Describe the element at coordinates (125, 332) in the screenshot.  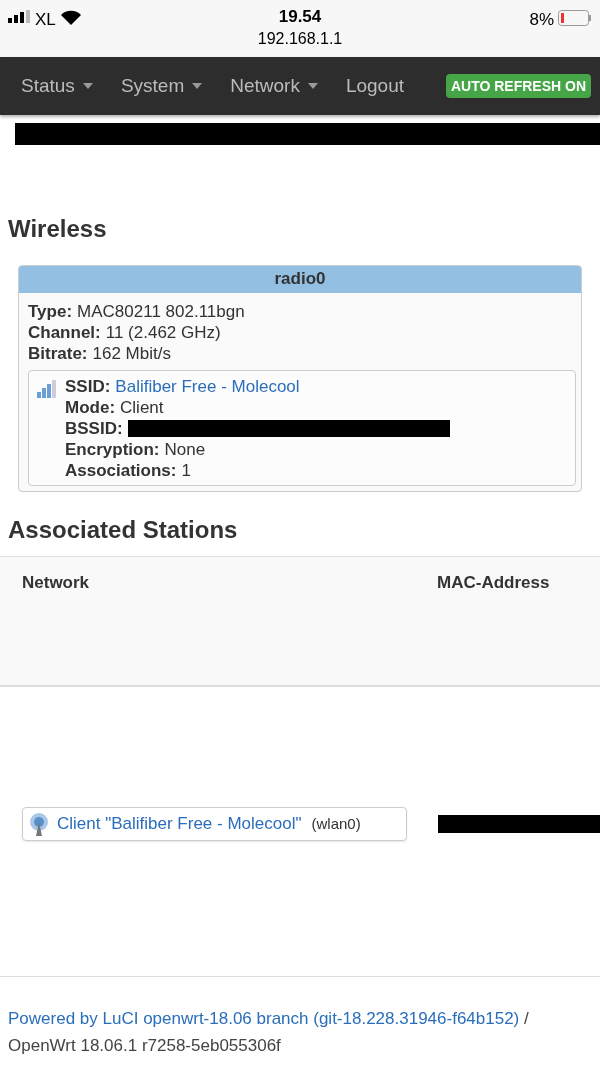
I see `device-info: Channel: 11 (2.462 GHz)` at that location.